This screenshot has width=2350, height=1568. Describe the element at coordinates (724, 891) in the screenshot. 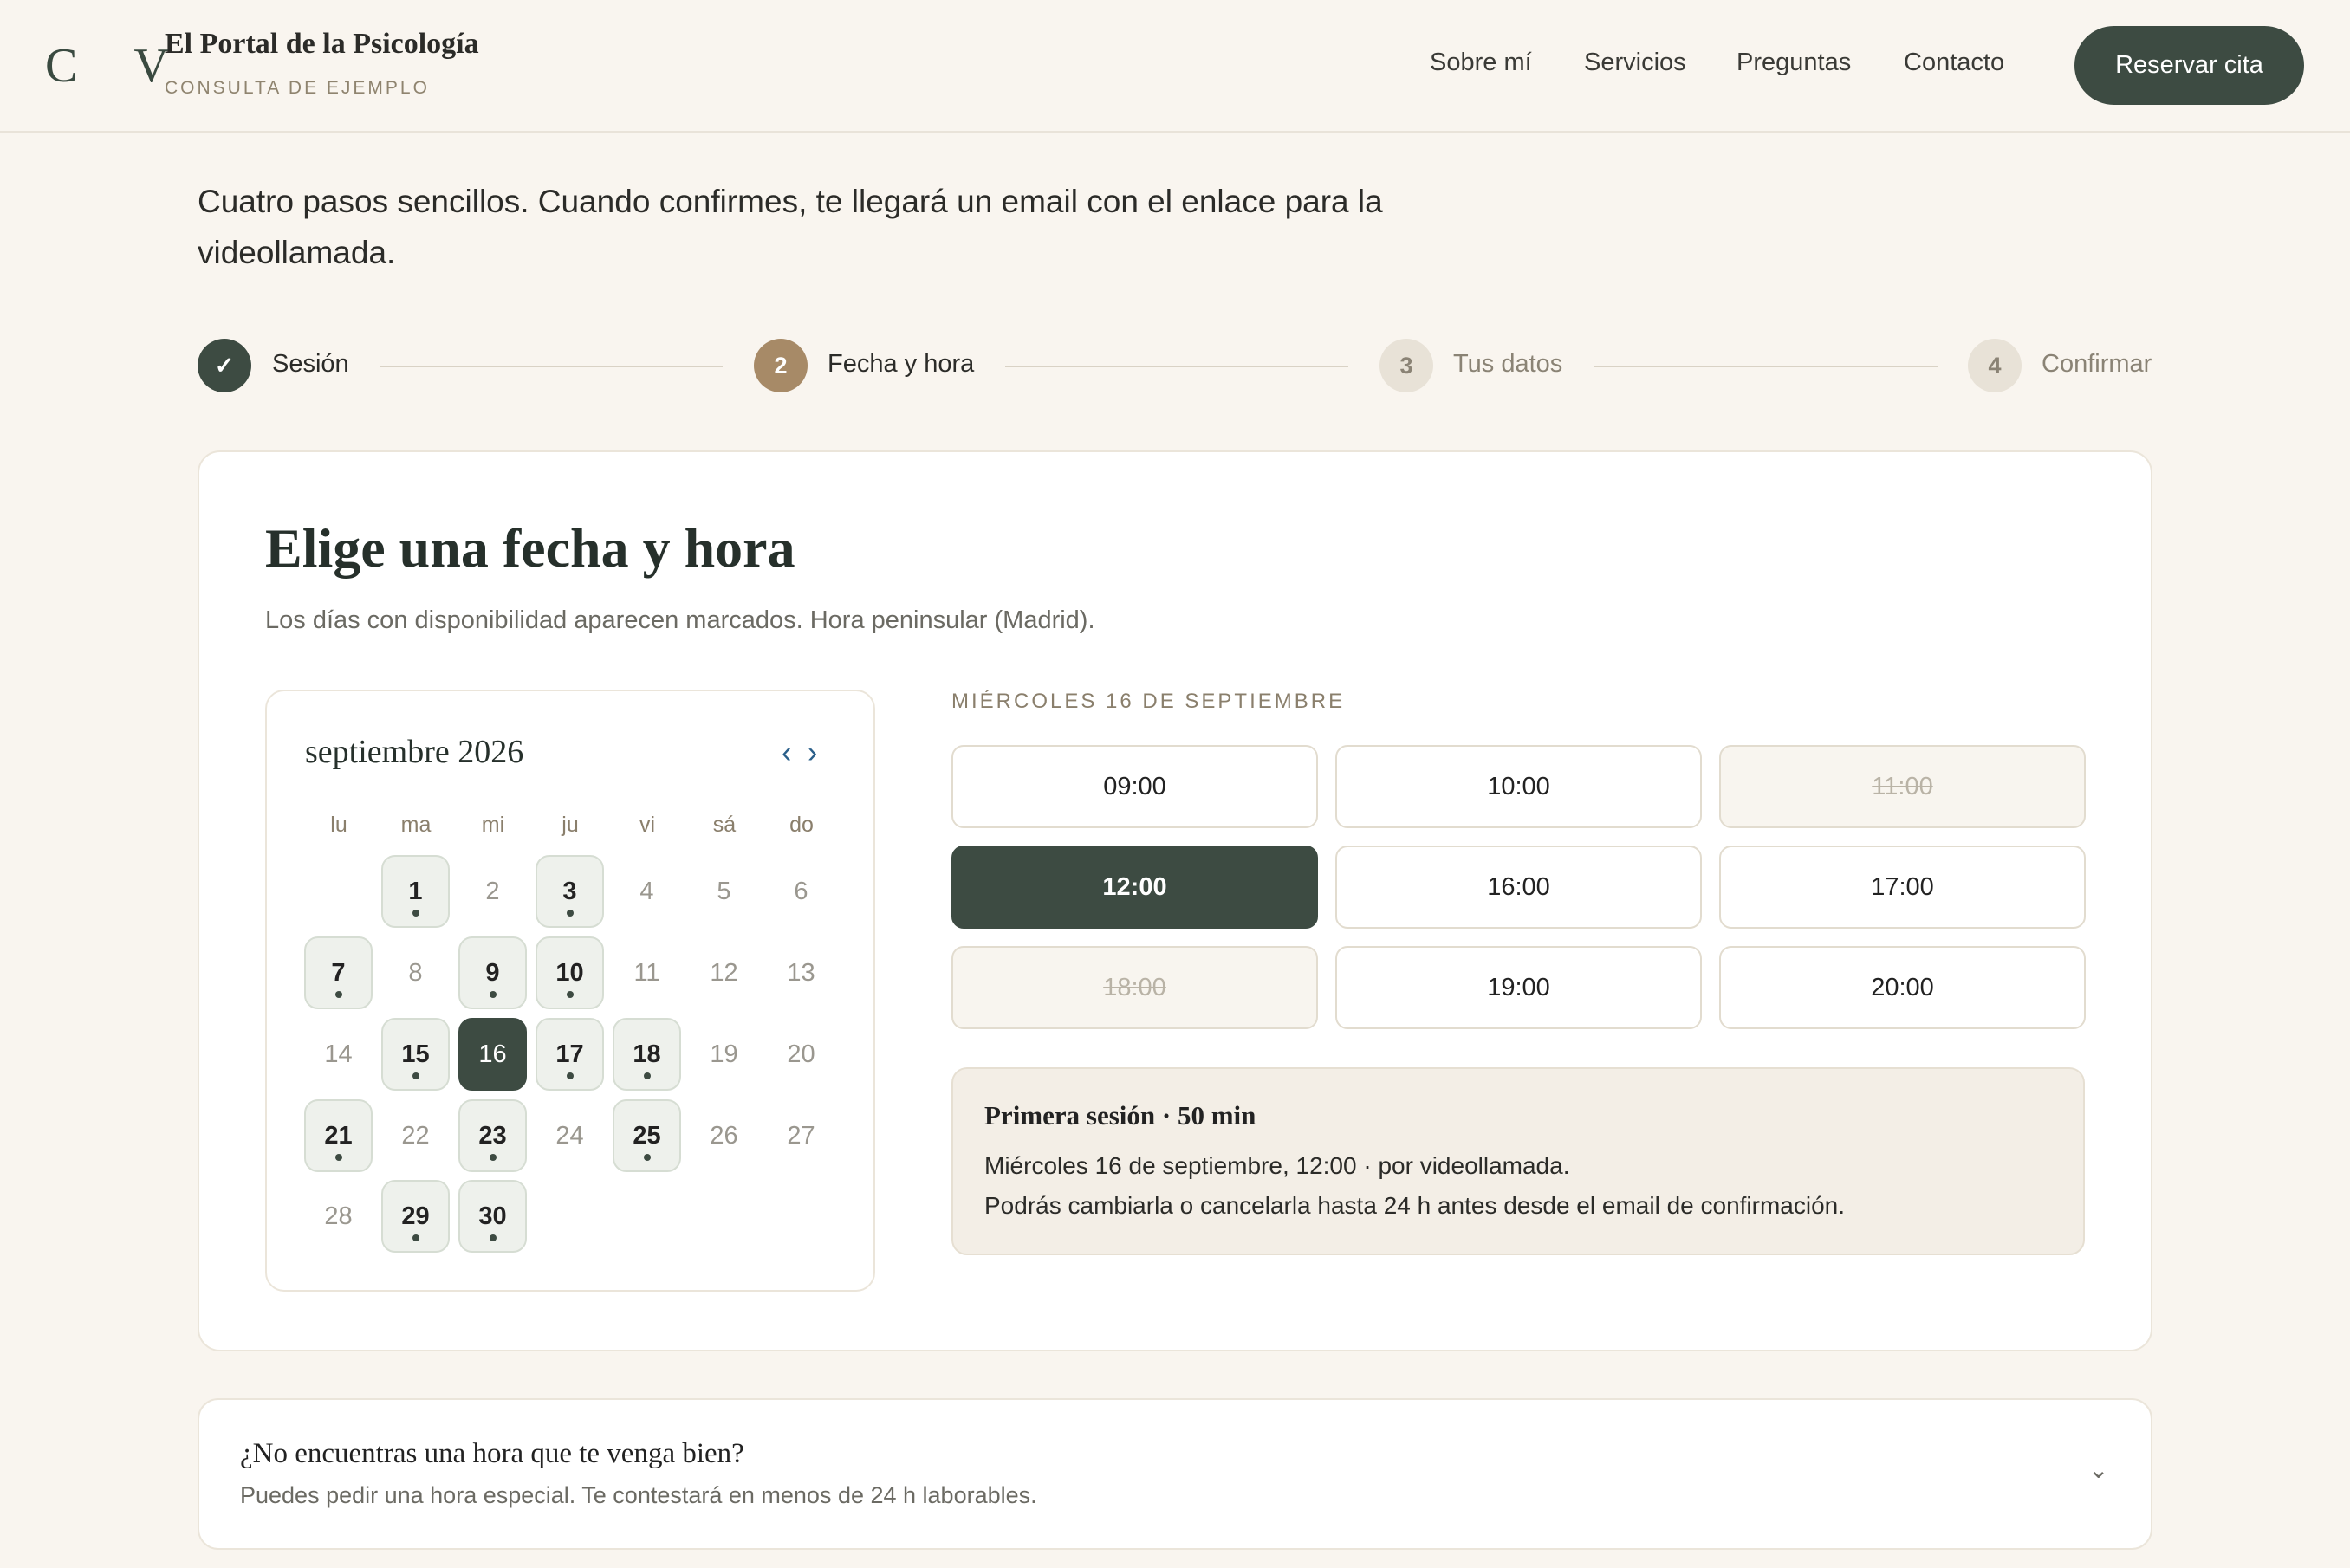

I see `calendar-day: 5` at that location.